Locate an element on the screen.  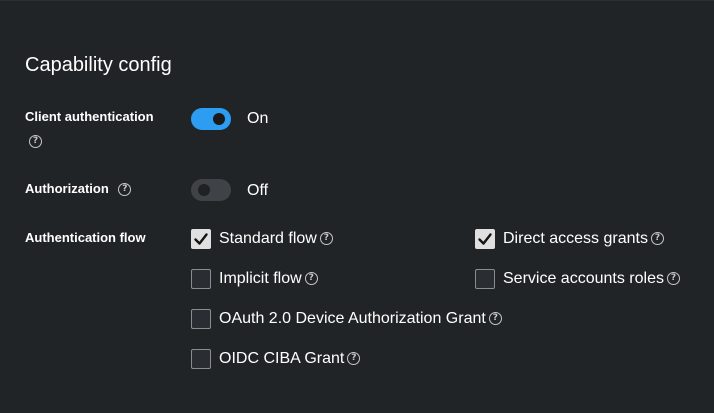
service-accounts-roles-checkbox is located at coordinates (485, 279).